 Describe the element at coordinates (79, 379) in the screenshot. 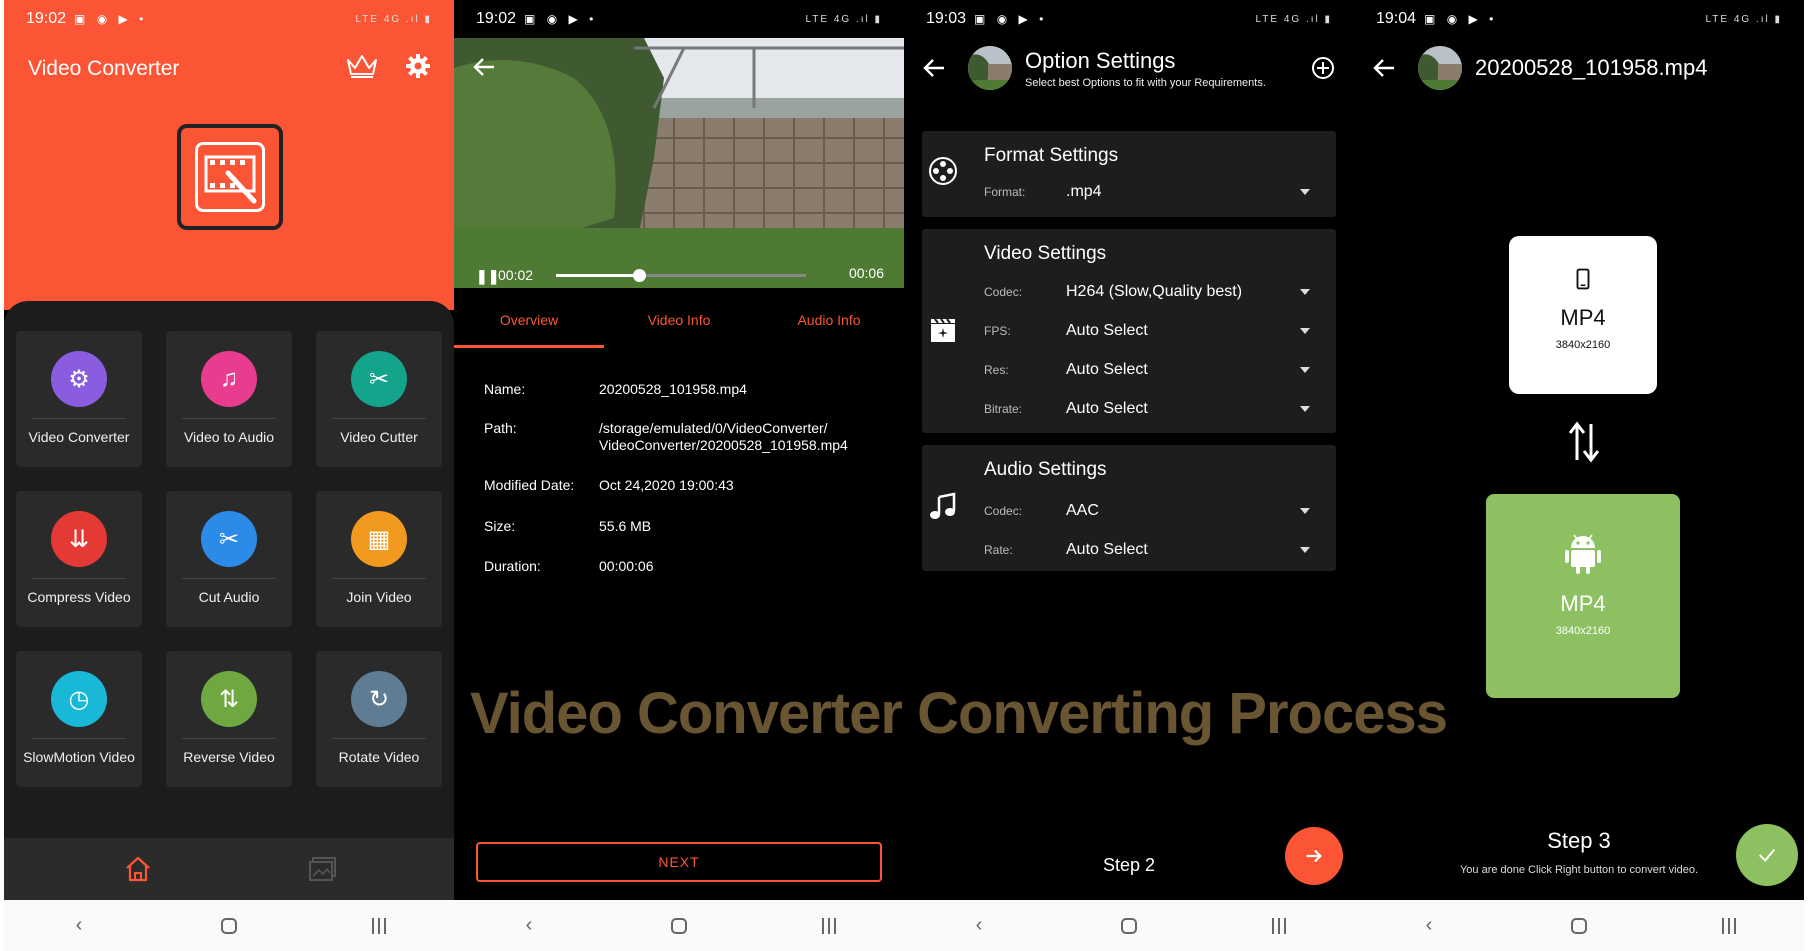

I see `video-converter-icon: ⚙` at that location.